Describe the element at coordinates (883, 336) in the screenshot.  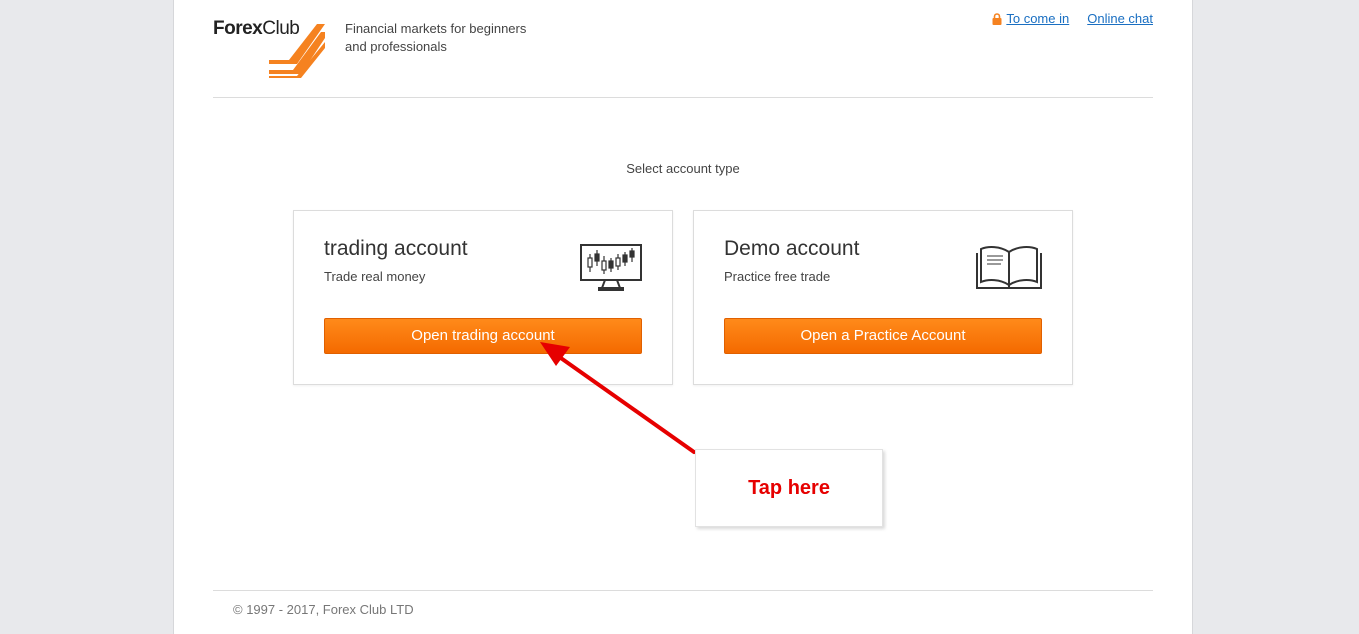
I see `open-practice-account-button: Open a Practice Account` at that location.